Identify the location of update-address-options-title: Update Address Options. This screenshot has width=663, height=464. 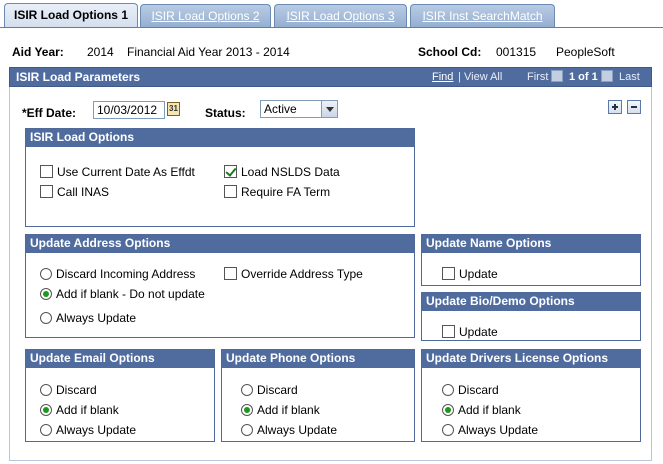
(220, 244).